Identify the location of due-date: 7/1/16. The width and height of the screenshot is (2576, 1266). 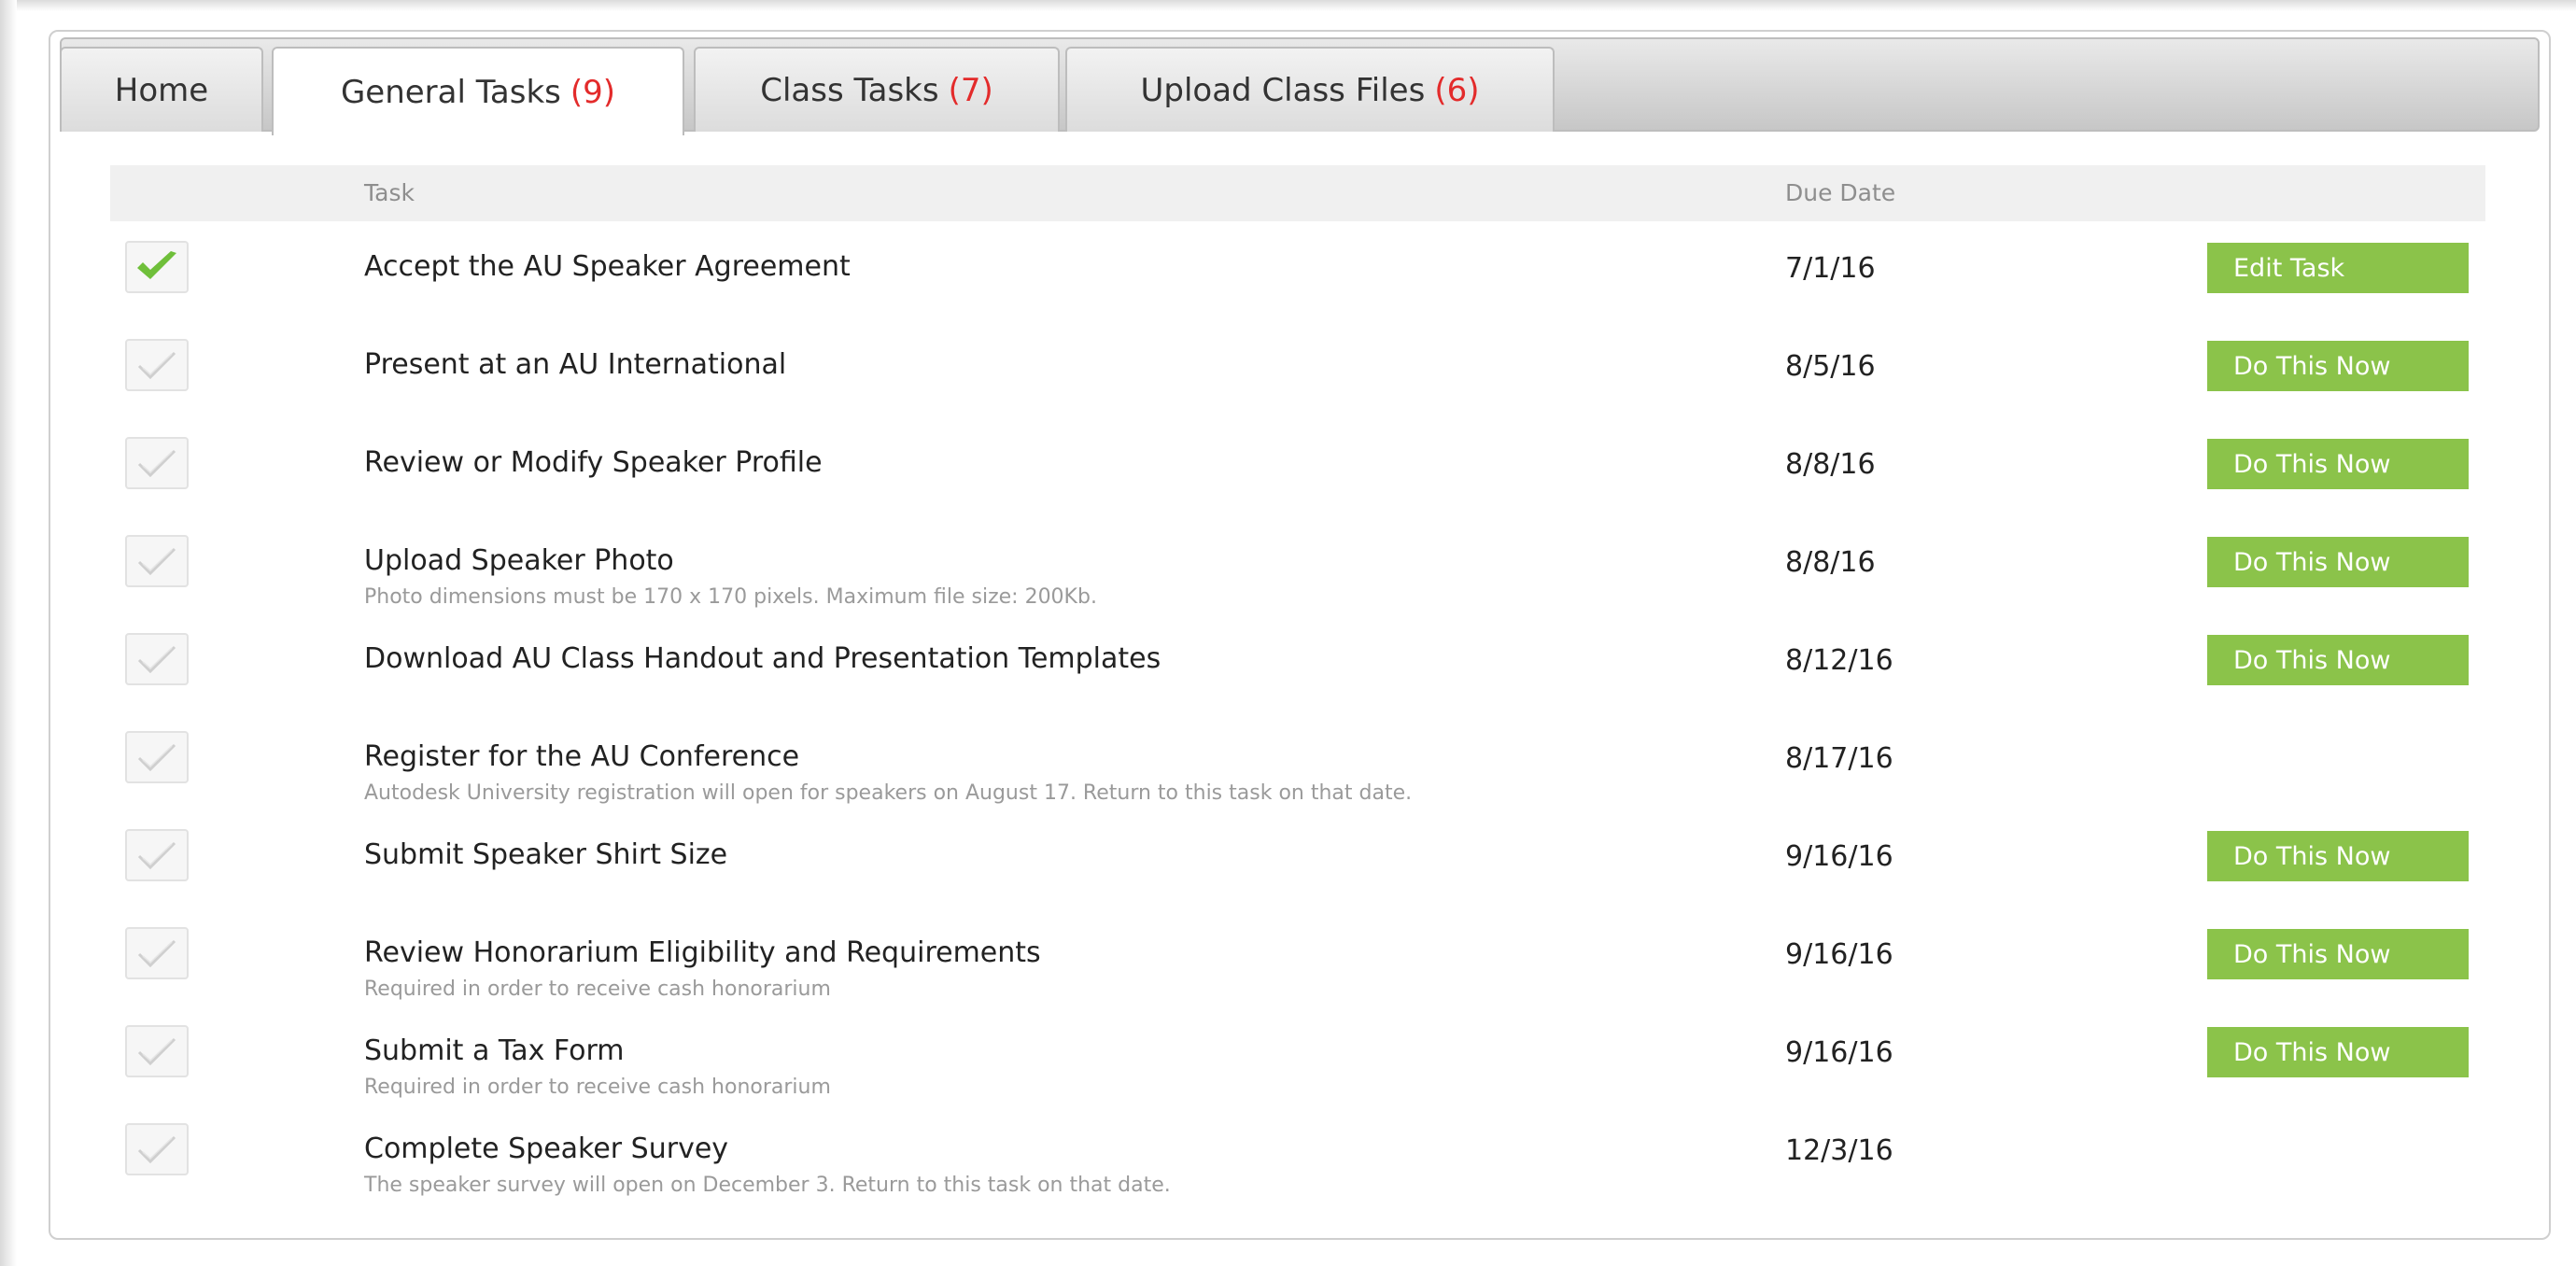
(1831, 268).